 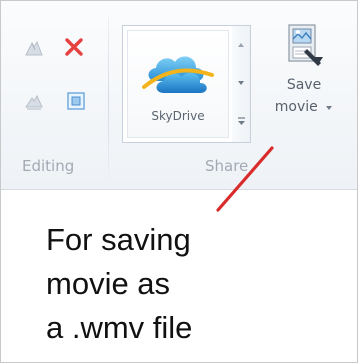 I want to click on annotation-line: For saving, so click(x=118, y=239).